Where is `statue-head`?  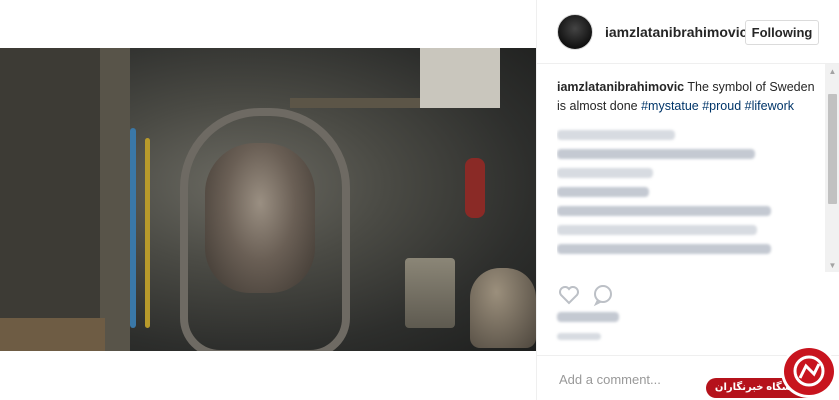 statue-head is located at coordinates (260, 218).